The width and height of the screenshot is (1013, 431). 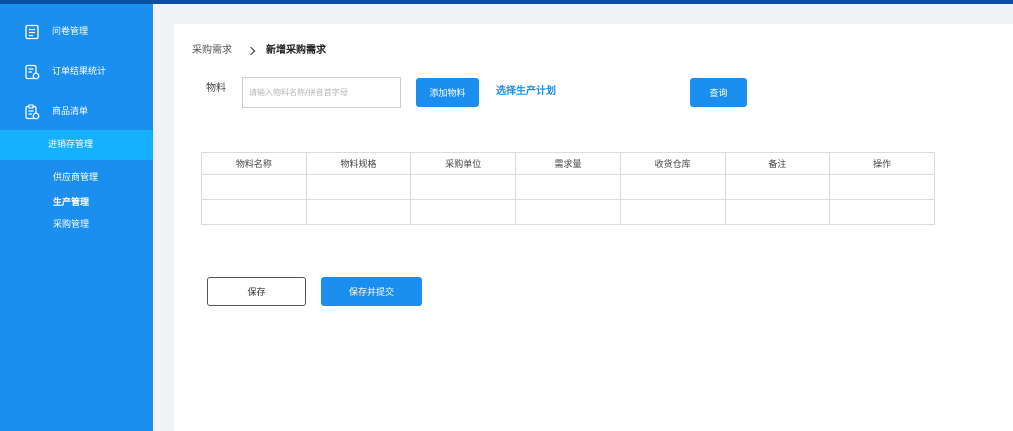 What do you see at coordinates (71, 203) in the screenshot?
I see `sidebar-subitem-production: 生产管理` at bounding box center [71, 203].